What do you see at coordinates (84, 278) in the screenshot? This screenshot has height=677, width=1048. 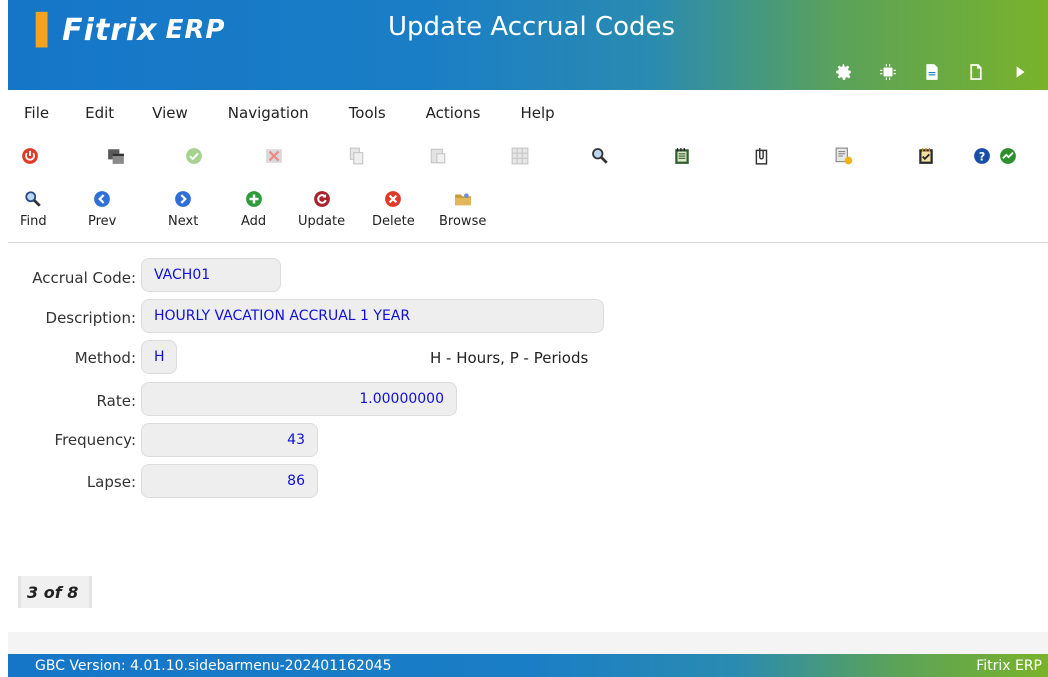 I see `accrual-code-label: Accrual Code:` at bounding box center [84, 278].